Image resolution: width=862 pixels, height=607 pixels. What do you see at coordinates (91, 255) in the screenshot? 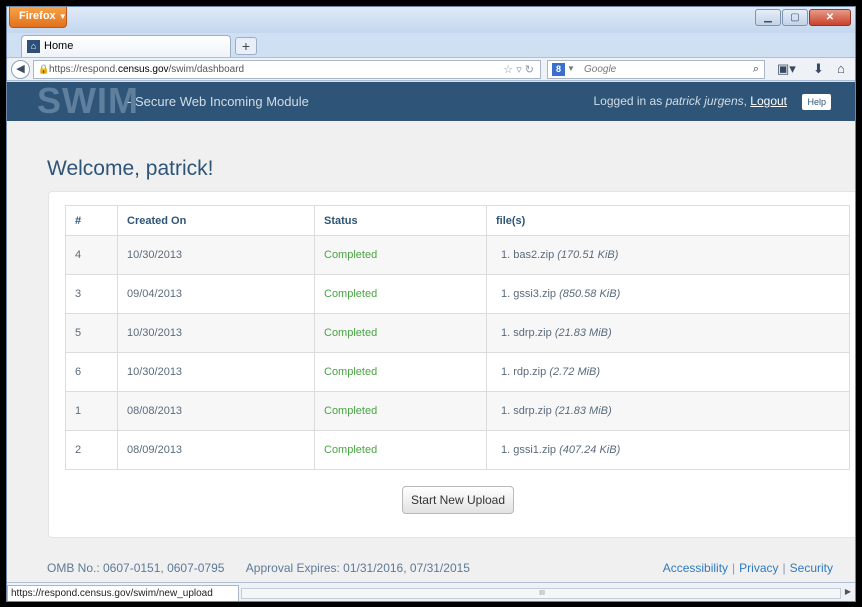
I see `row-id: 4` at bounding box center [91, 255].